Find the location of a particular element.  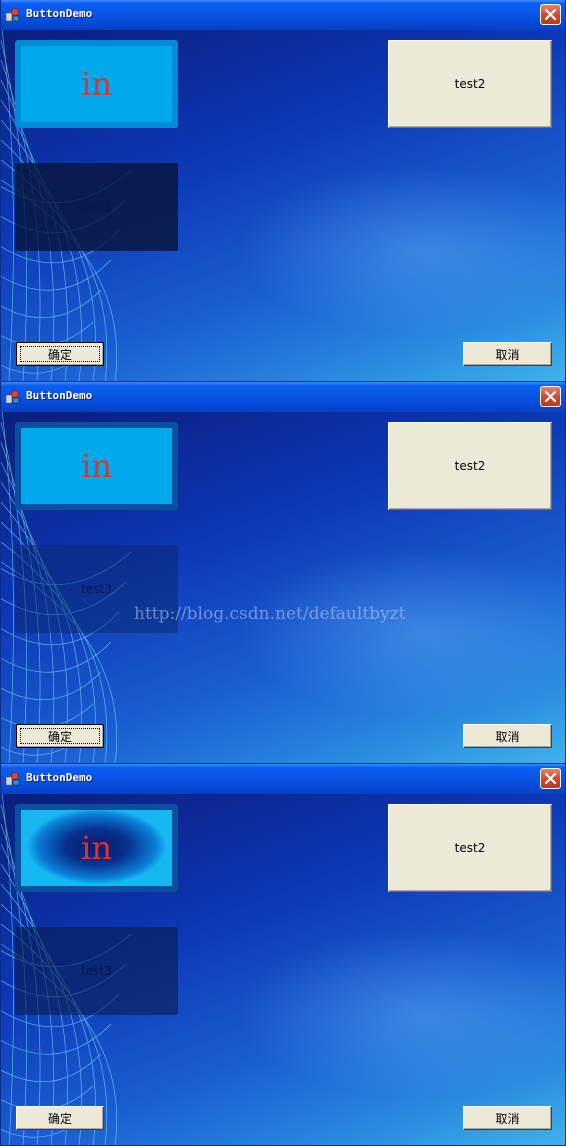

ok-button-label: 确定 is located at coordinates (59, 1118).